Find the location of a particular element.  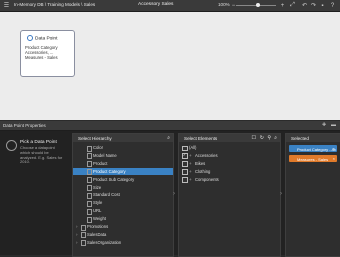

refresh-icon: ↻ is located at coordinates (262, 138).